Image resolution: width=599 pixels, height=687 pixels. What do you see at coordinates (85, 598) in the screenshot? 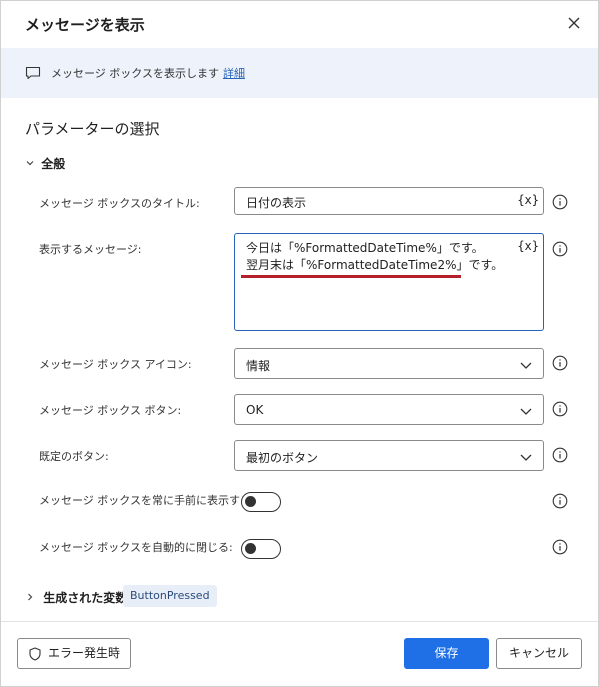
I see `generated-variables-label: 生成された変数` at bounding box center [85, 598].